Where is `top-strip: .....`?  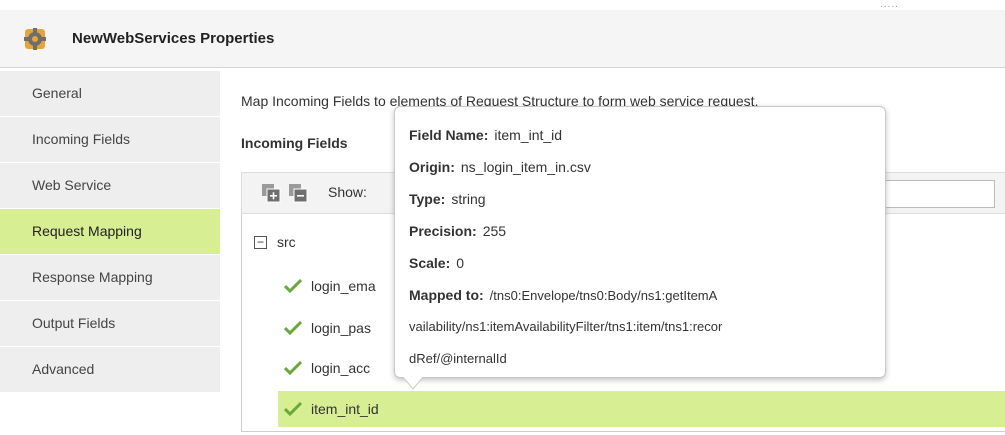
top-strip: ..... is located at coordinates (502, 5).